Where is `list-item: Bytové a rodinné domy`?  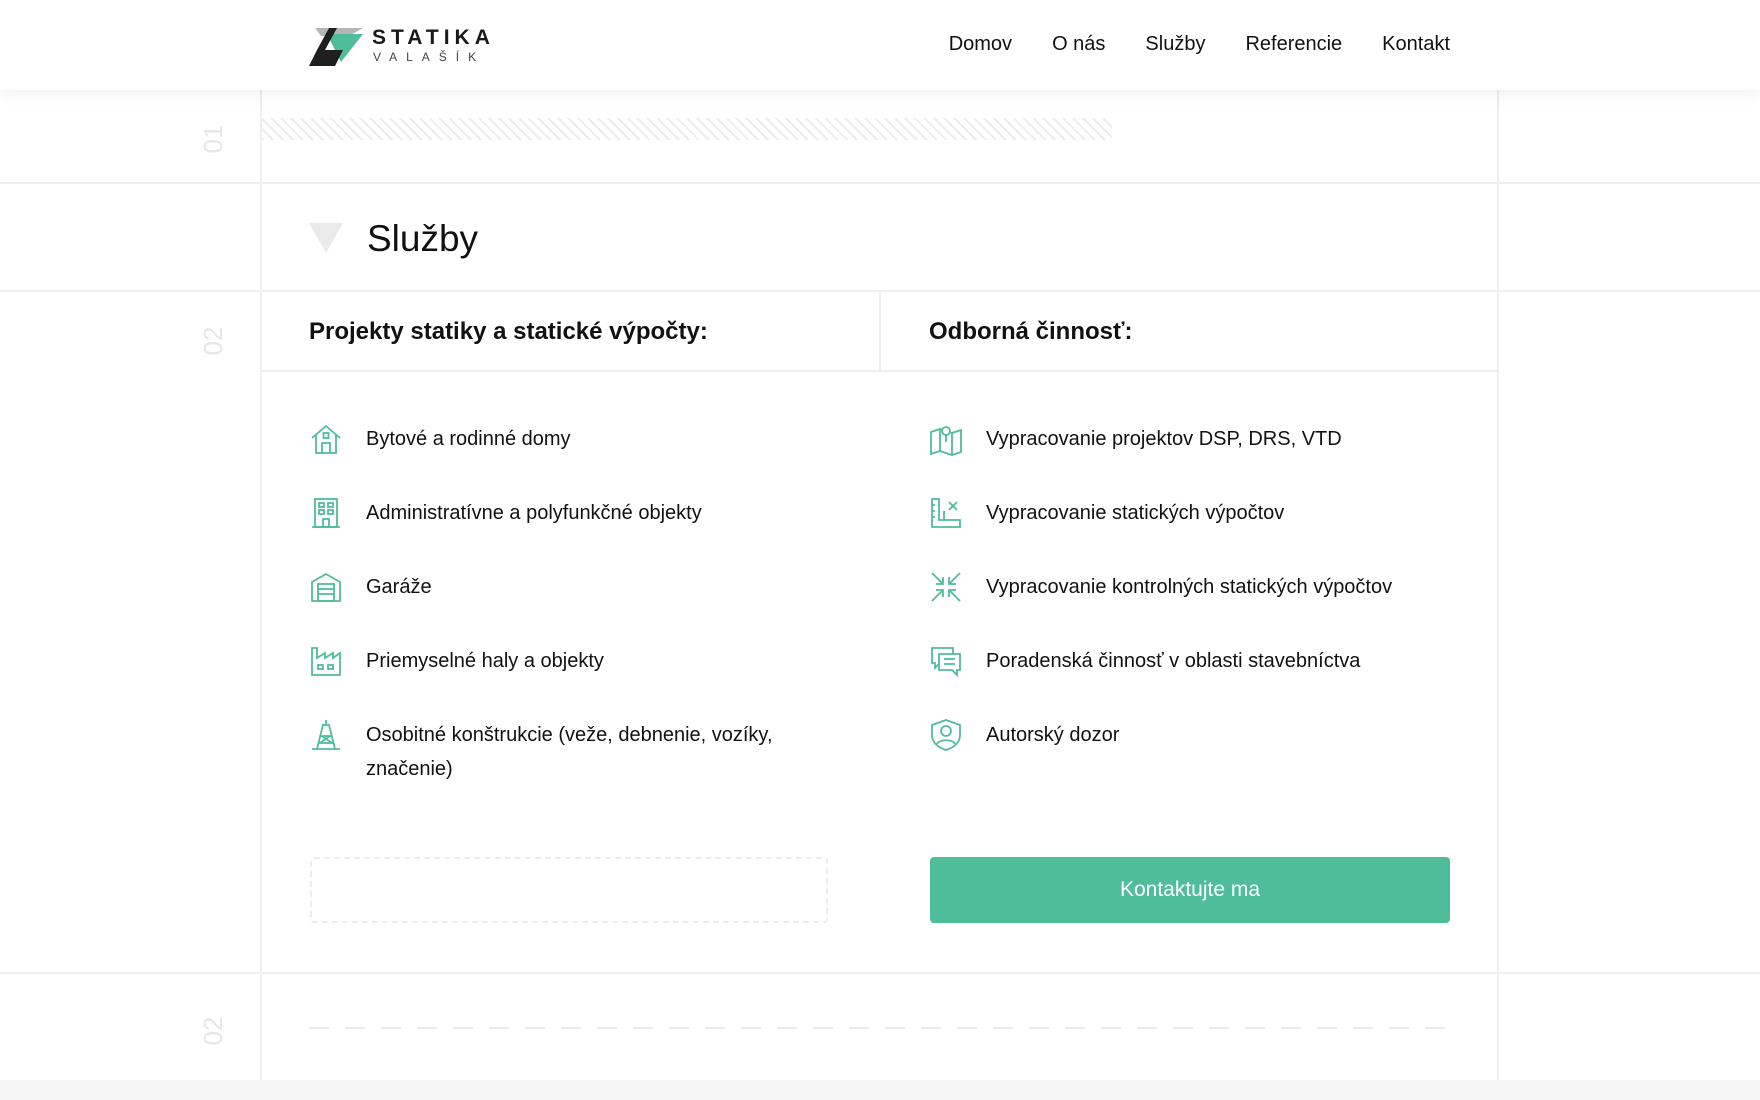
list-item: Bytové a rodinné domy is located at coordinates (557, 439).